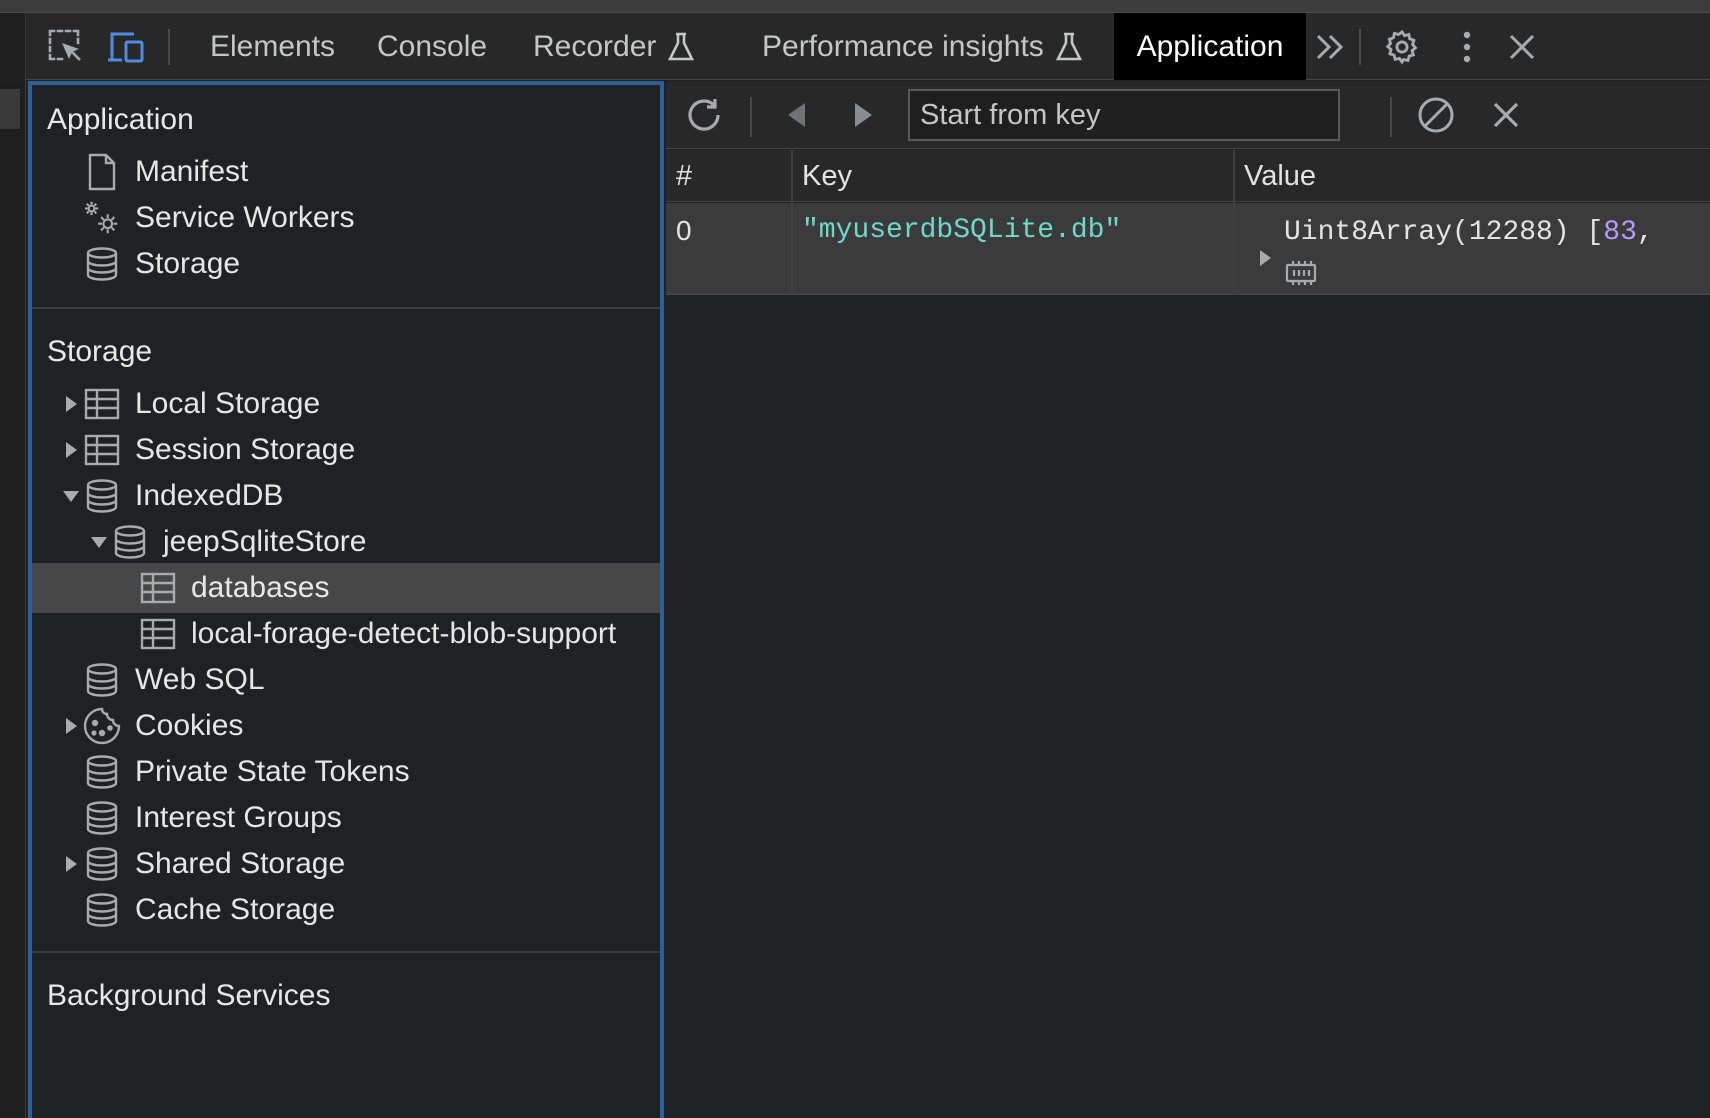  I want to click on delete-selected-icon, so click(1506, 115).